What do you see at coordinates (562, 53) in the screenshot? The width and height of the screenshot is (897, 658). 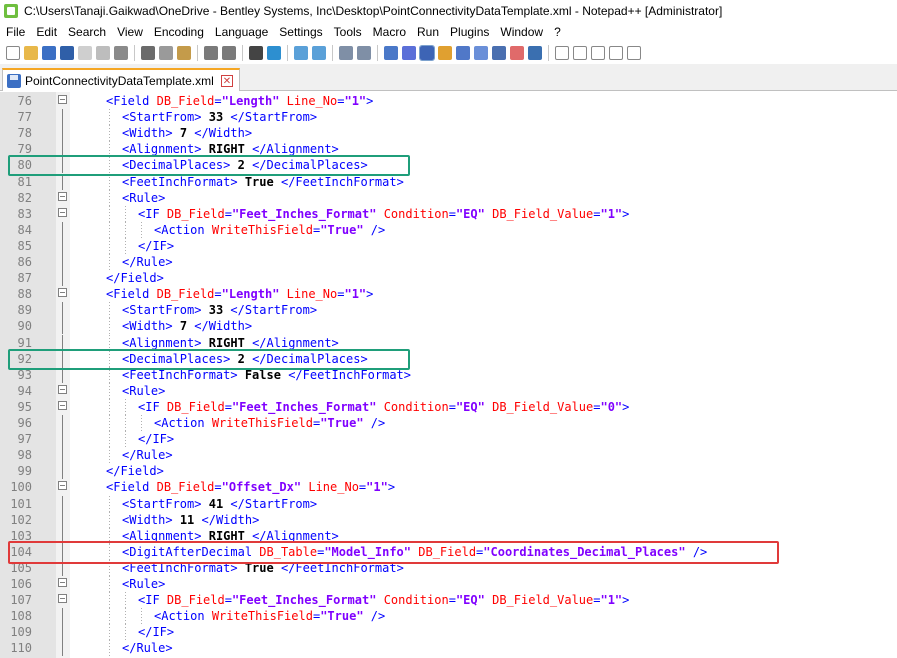 I see `record-macro-icon` at bounding box center [562, 53].